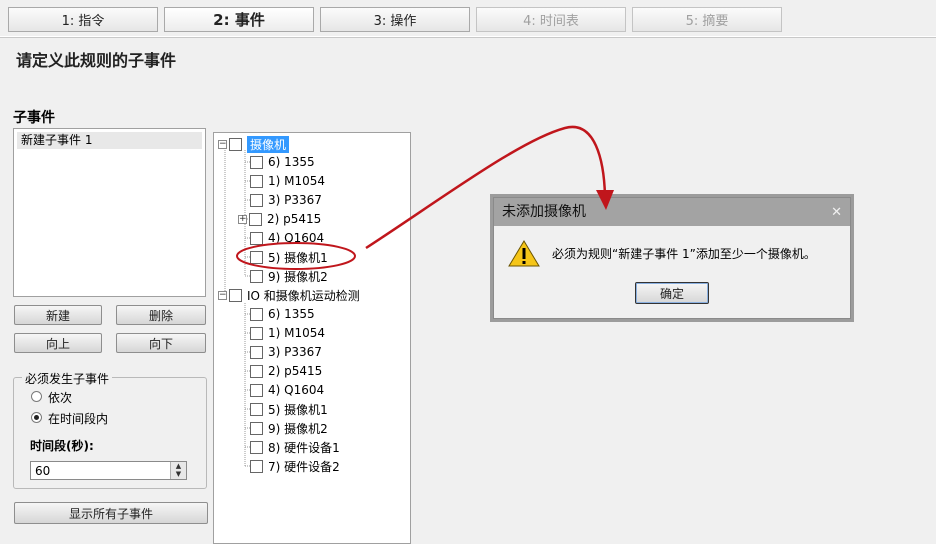  What do you see at coordinates (672, 212) in the screenshot?
I see `dialog-title: 未添加摄像机` at bounding box center [672, 212].